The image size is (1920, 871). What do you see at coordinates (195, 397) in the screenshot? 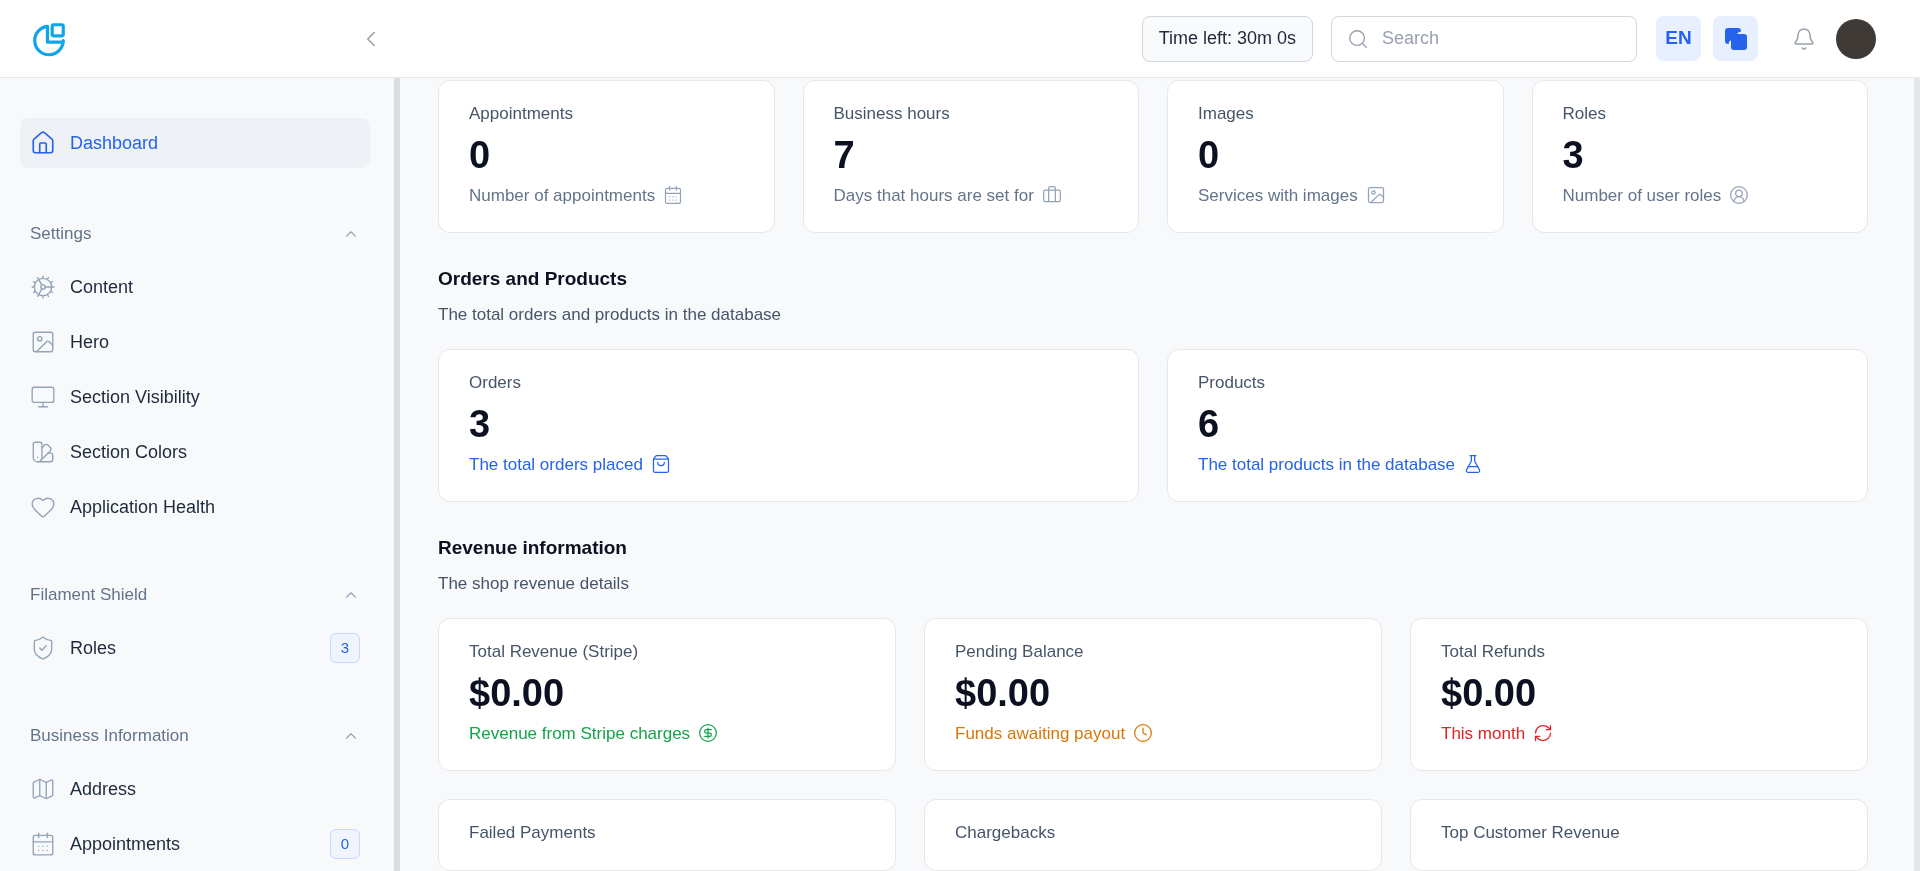
I see `nav-item: Section Visibility` at bounding box center [195, 397].